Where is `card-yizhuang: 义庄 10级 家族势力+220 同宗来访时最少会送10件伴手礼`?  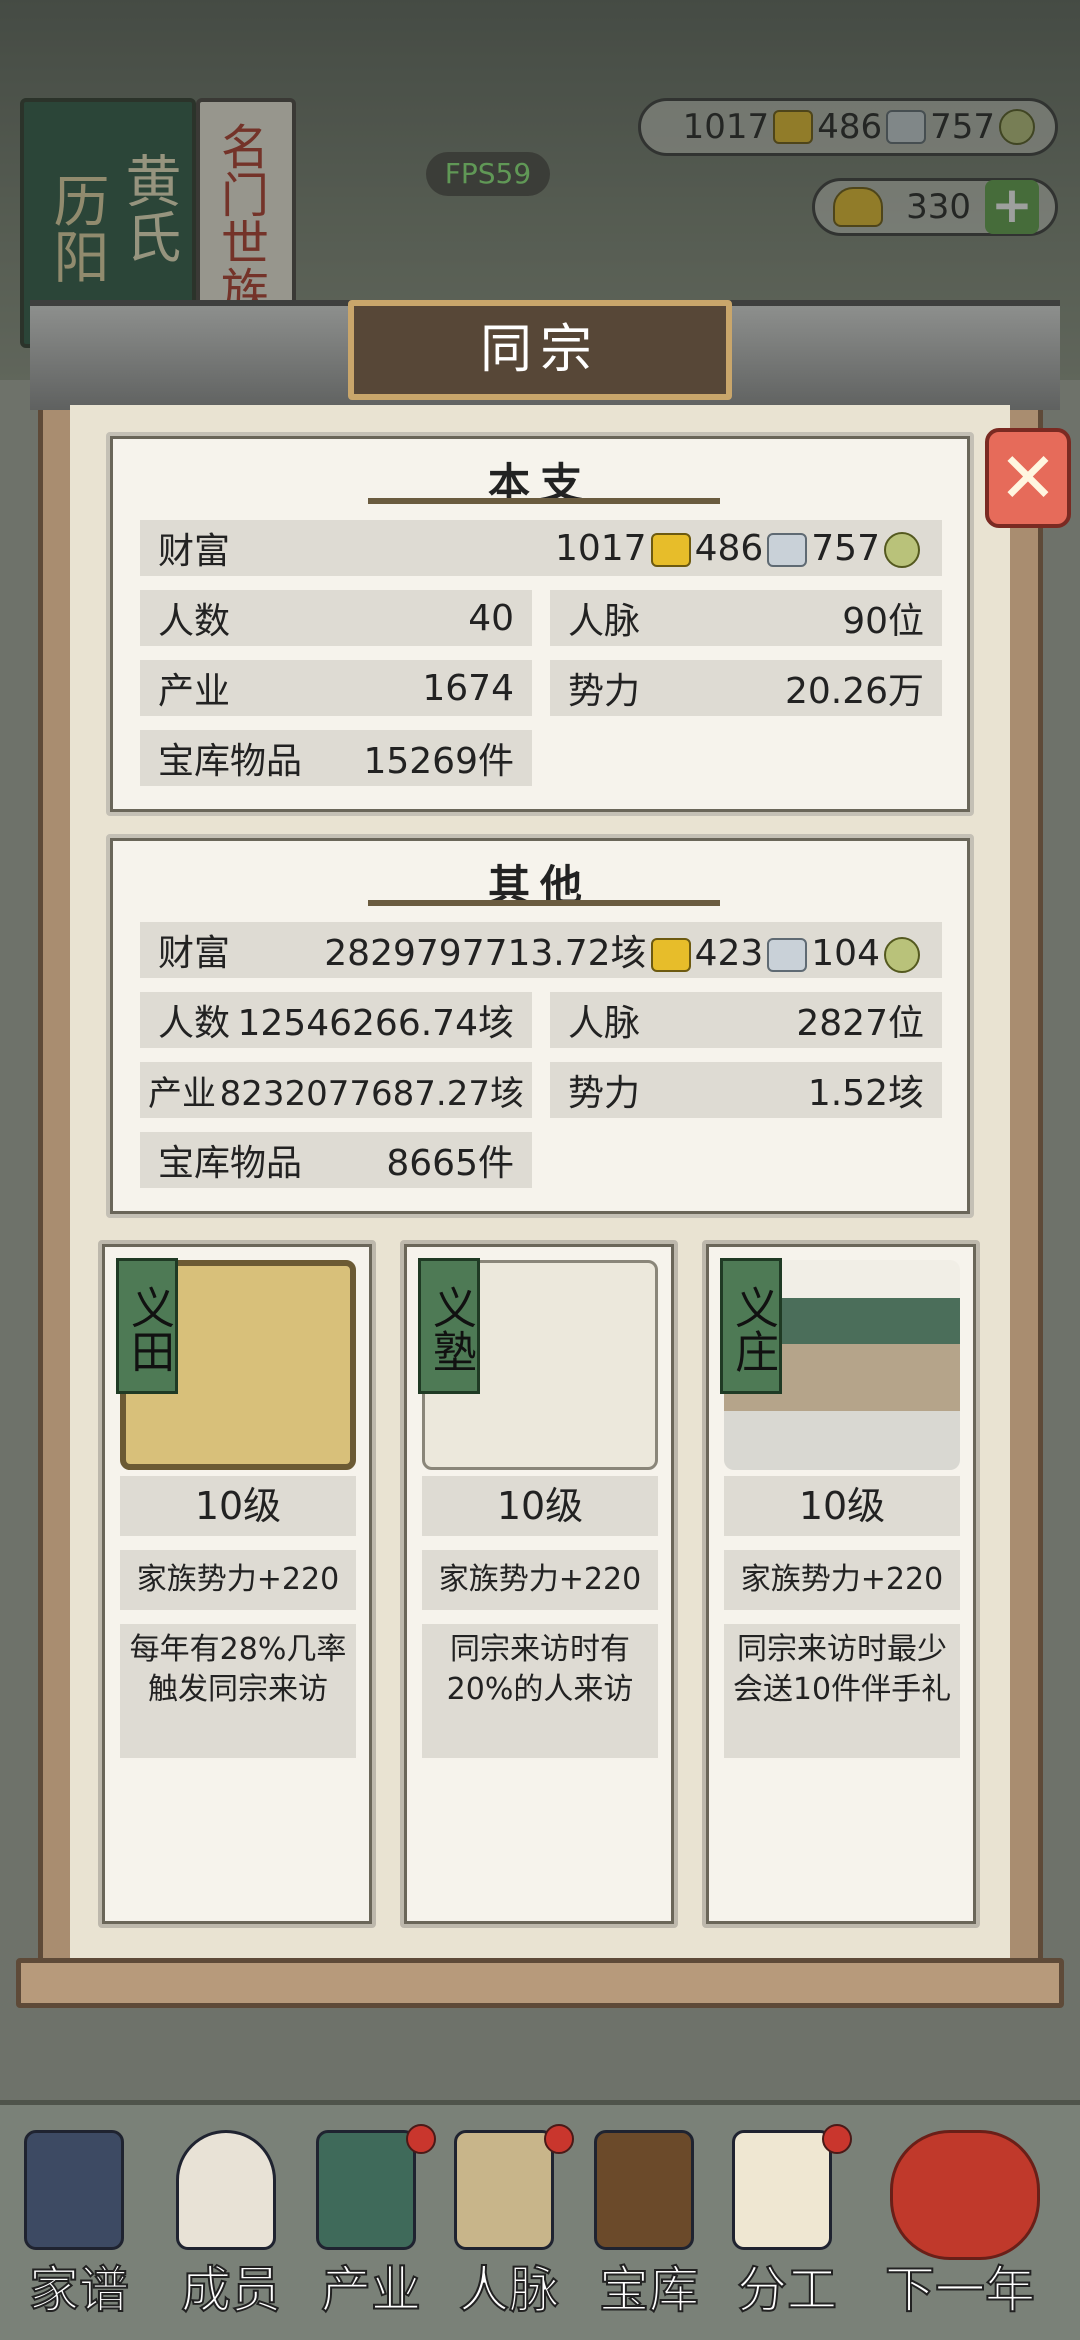
card-yizhuang: 义庄 10级 家族势力+220 同宗来访时最少会送10件伴手礼 is located at coordinates (841, 1584).